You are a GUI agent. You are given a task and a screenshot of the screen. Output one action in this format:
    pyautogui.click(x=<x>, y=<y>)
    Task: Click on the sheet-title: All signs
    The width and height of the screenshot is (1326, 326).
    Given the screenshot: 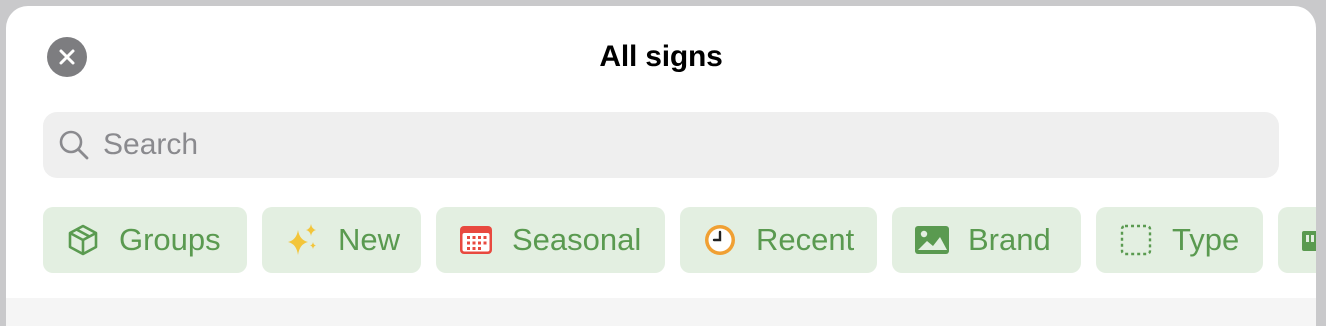 What is the action you would take?
    pyautogui.click(x=661, y=56)
    